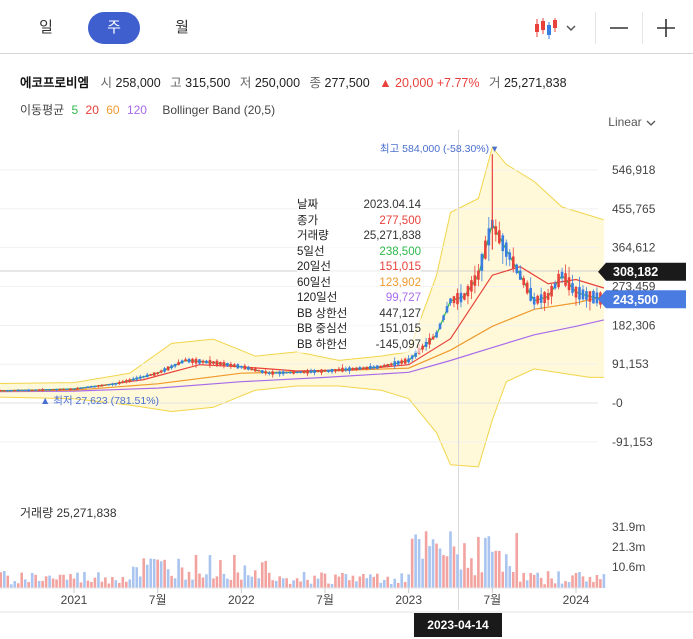 This screenshot has height=639, width=693. What do you see at coordinates (458, 625) in the screenshot?
I see `hover-date-badge: 2023-04-14` at bounding box center [458, 625].